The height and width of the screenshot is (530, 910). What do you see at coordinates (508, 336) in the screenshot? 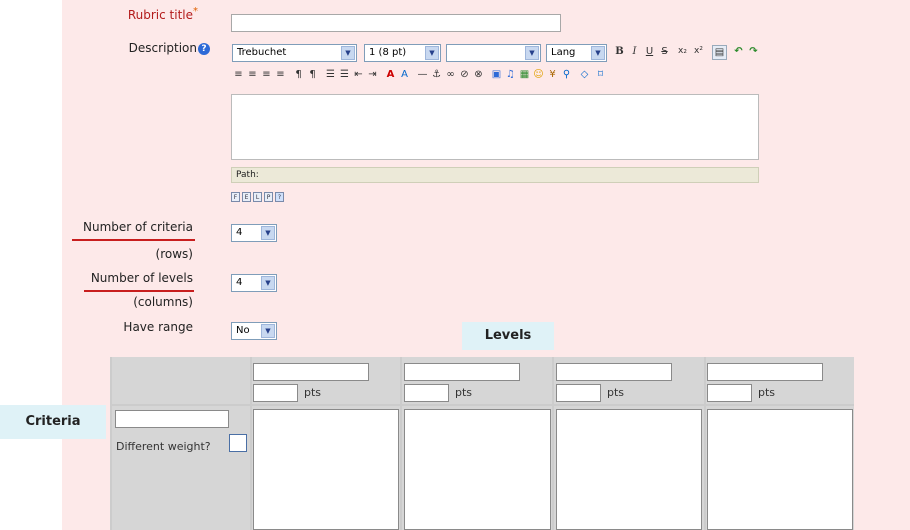
I see `levels-badge: Levels` at bounding box center [508, 336].